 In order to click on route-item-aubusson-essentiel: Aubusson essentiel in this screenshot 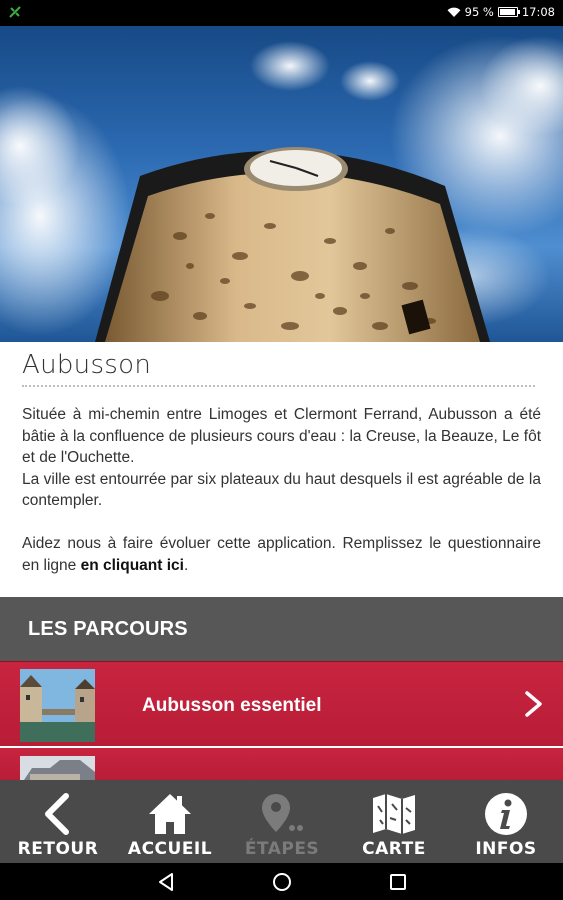, I will do `click(281, 703)`.